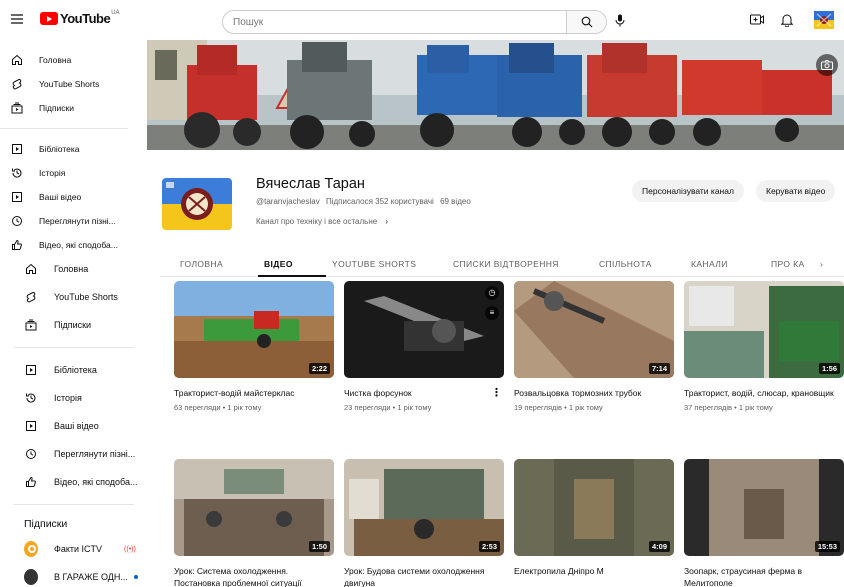  I want to click on video-thumbnail: 2:53, so click(424, 507).